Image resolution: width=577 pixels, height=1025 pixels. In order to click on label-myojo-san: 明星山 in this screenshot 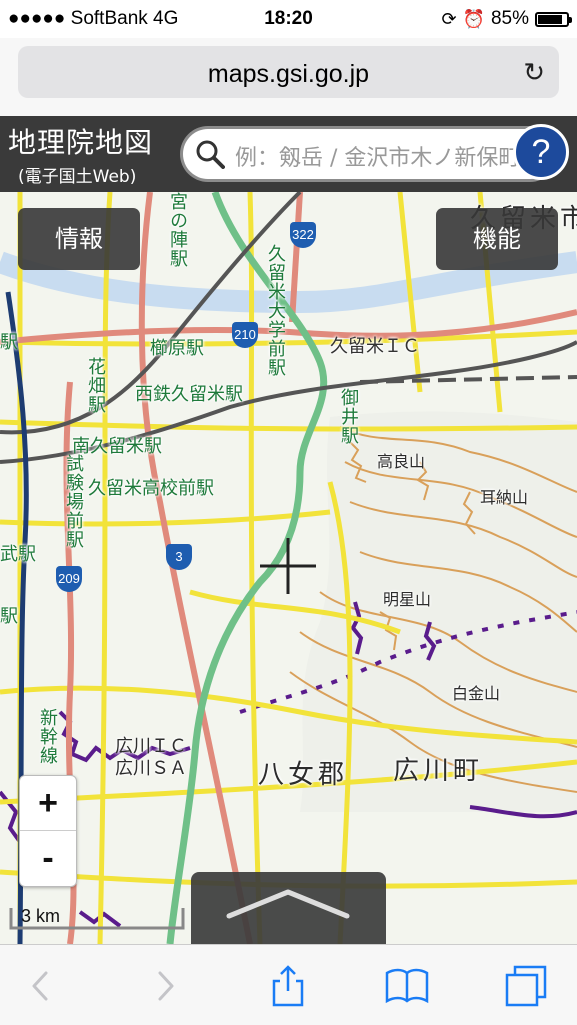, I will do `click(407, 599)`.